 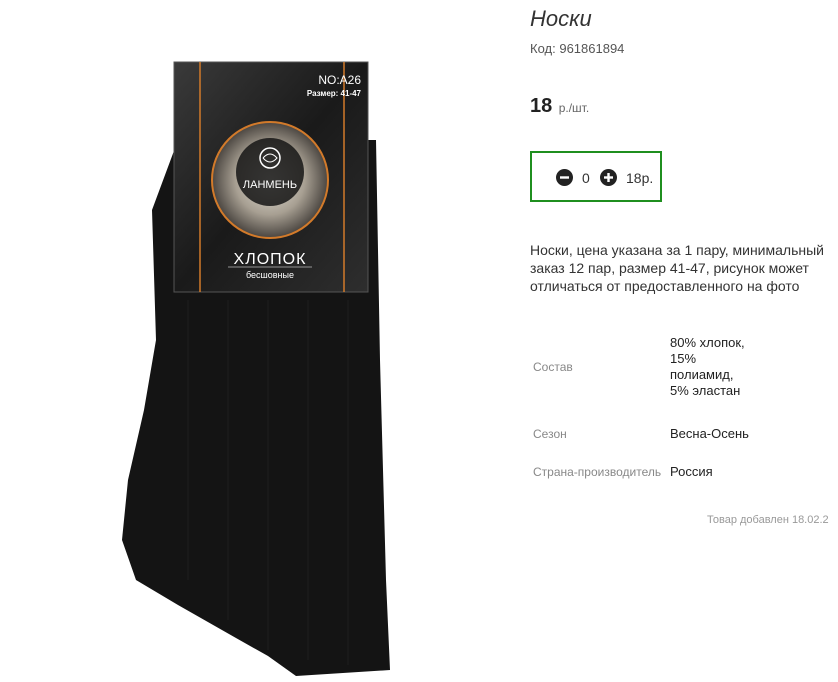 What do you see at coordinates (597, 472) in the screenshot?
I see `spec-label-country: Страна-производитель` at bounding box center [597, 472].